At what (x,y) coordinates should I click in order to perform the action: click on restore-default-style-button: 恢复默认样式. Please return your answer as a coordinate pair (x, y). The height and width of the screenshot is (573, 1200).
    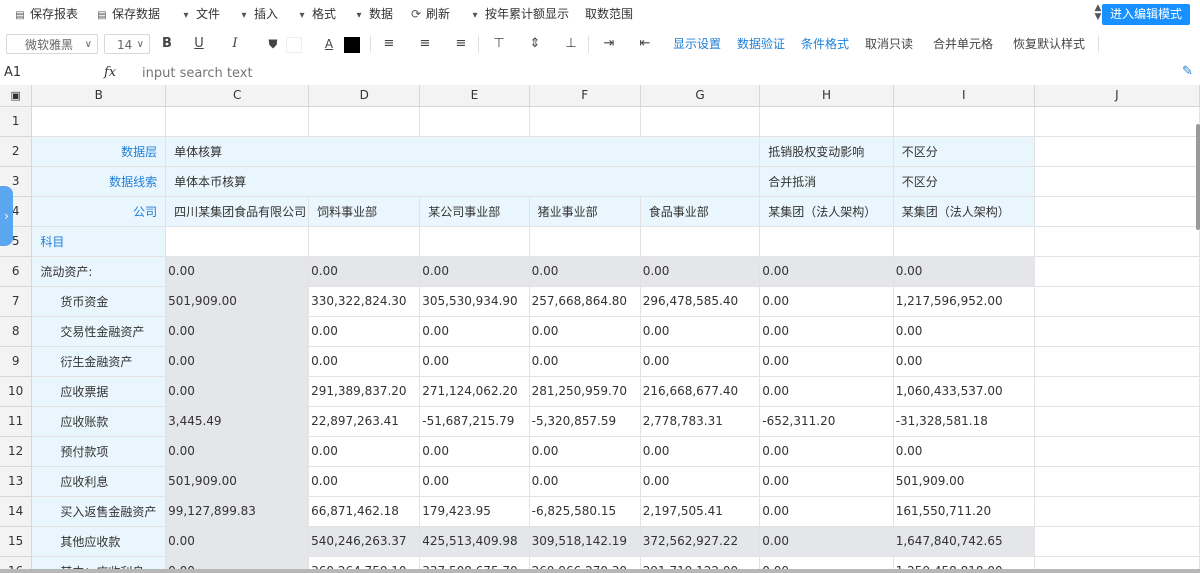
    Looking at the image, I should click on (1049, 44).